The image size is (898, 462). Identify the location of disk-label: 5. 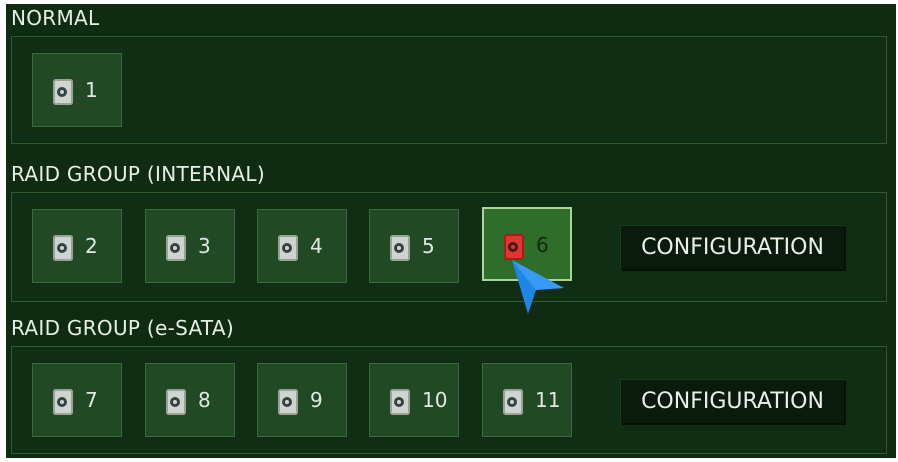
(428, 246).